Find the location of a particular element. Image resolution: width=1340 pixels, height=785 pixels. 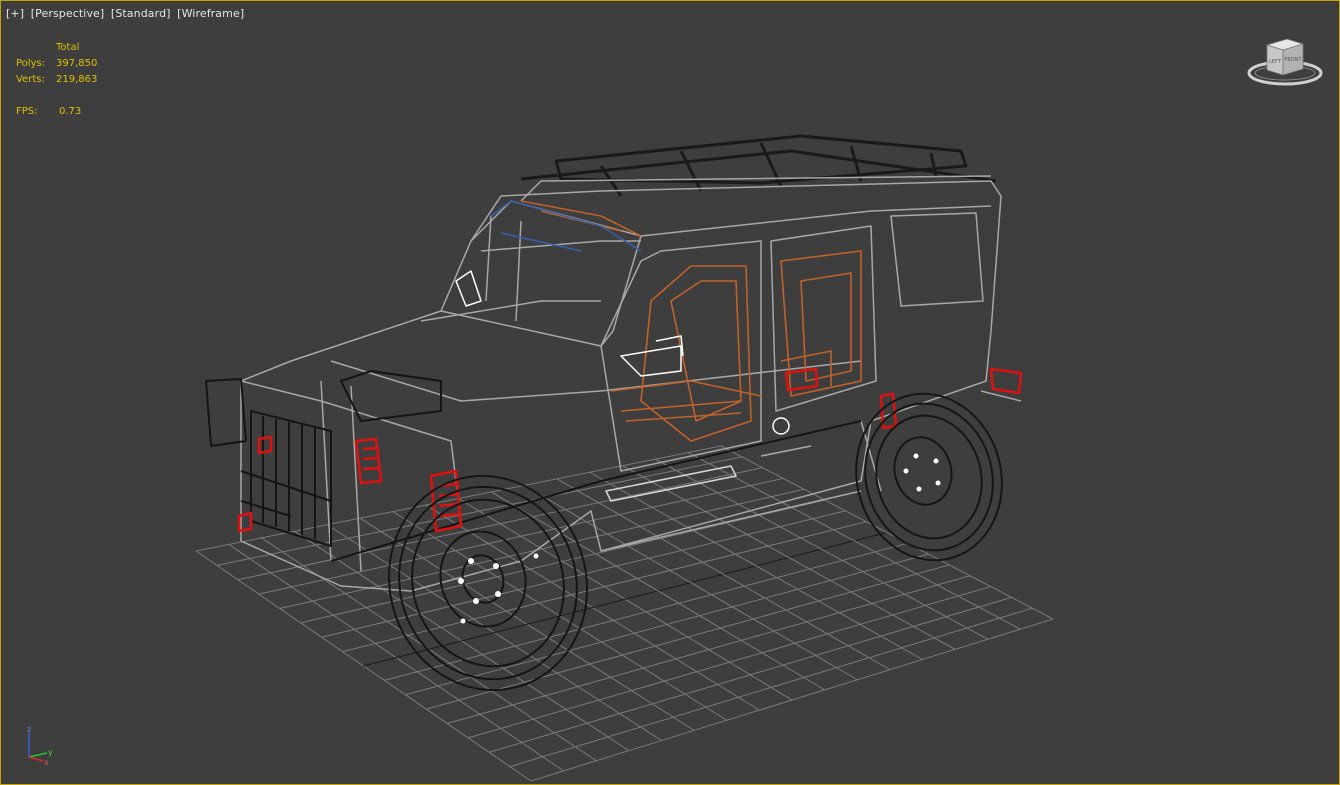

x-axis-label: x is located at coordinates (46, 761).